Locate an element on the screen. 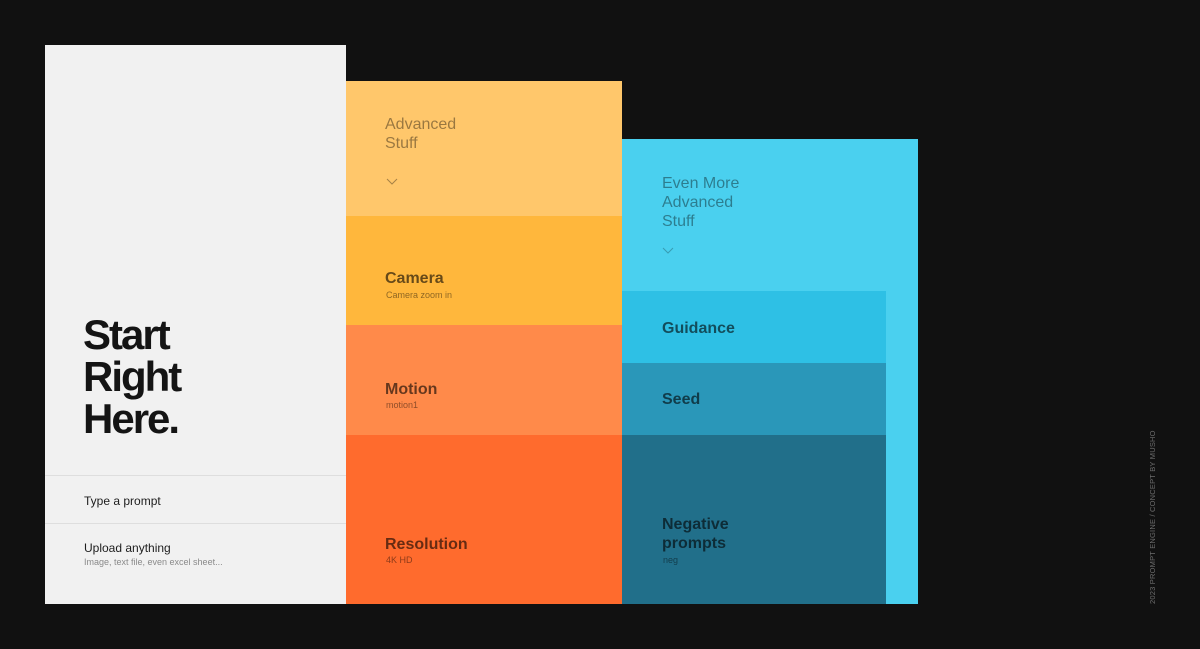 The width and height of the screenshot is (1200, 649). negative-label-line-1: Negative is located at coordinates (695, 524).